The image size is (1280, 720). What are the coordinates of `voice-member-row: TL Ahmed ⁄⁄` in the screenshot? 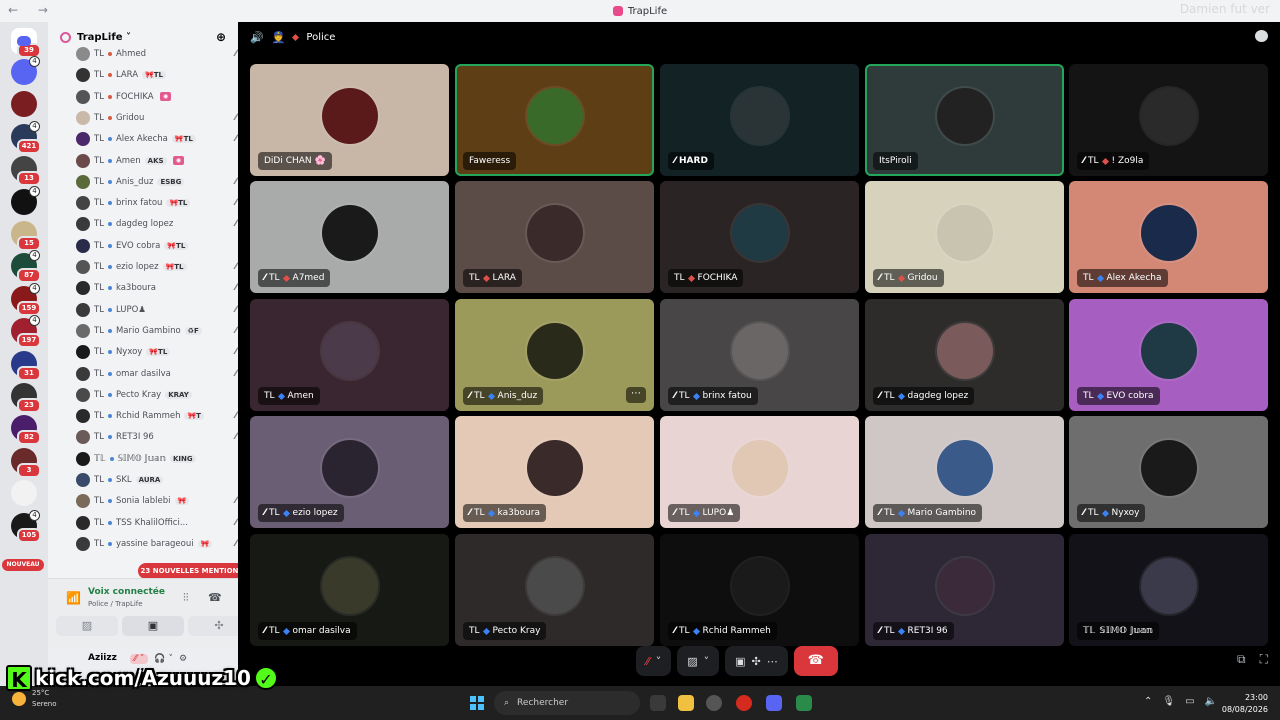 It's located at (156, 54).